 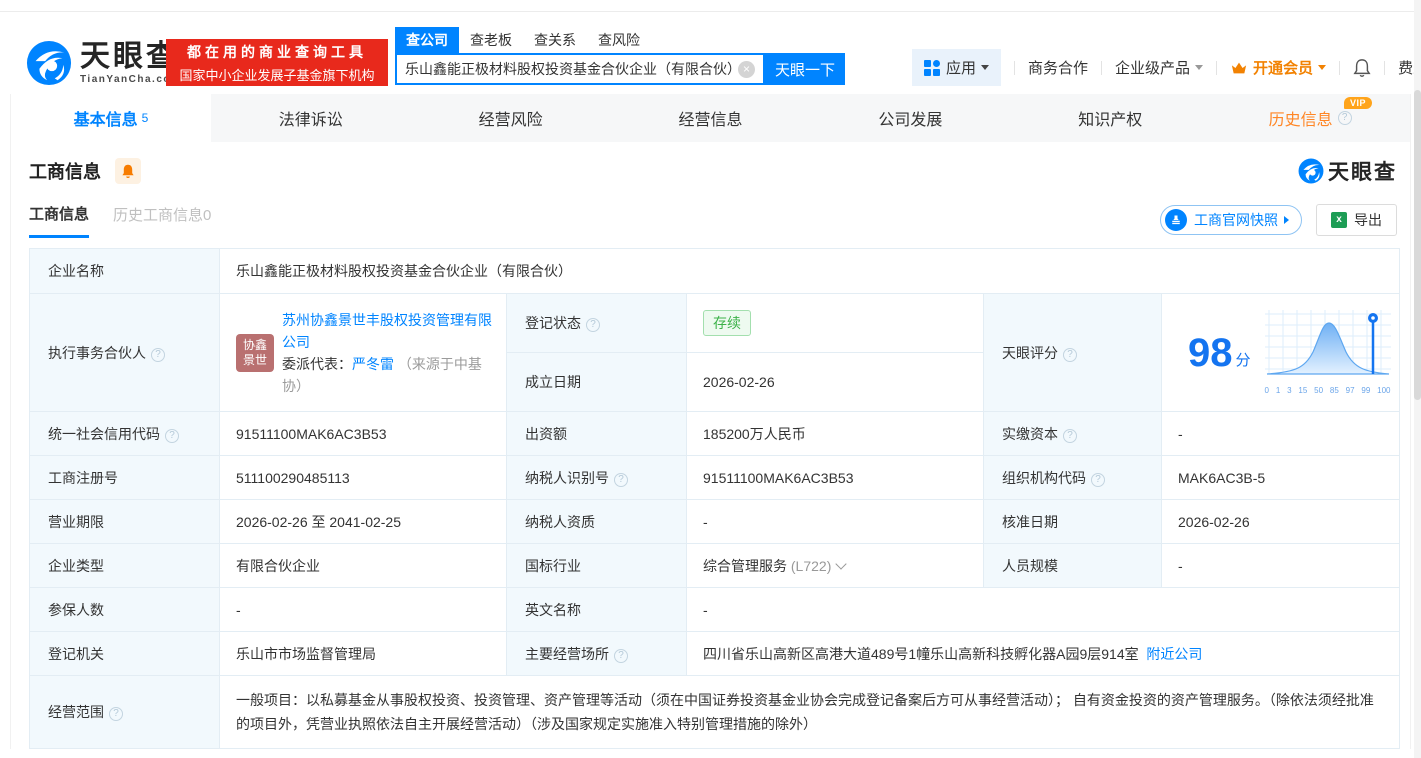 What do you see at coordinates (1058, 67) in the screenshot?
I see `nav-cooperation: 商务合作` at bounding box center [1058, 67].